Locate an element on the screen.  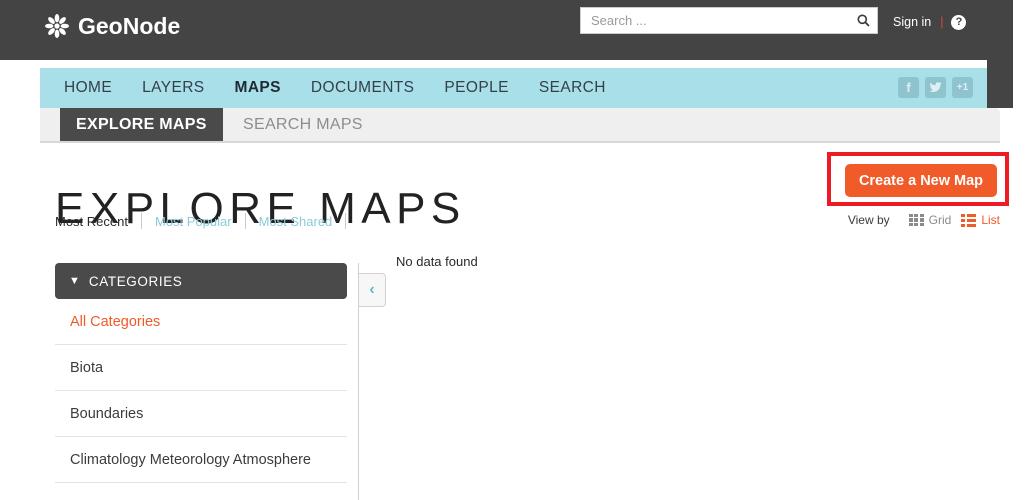
social-icons: f +1 is located at coordinates (935, 87).